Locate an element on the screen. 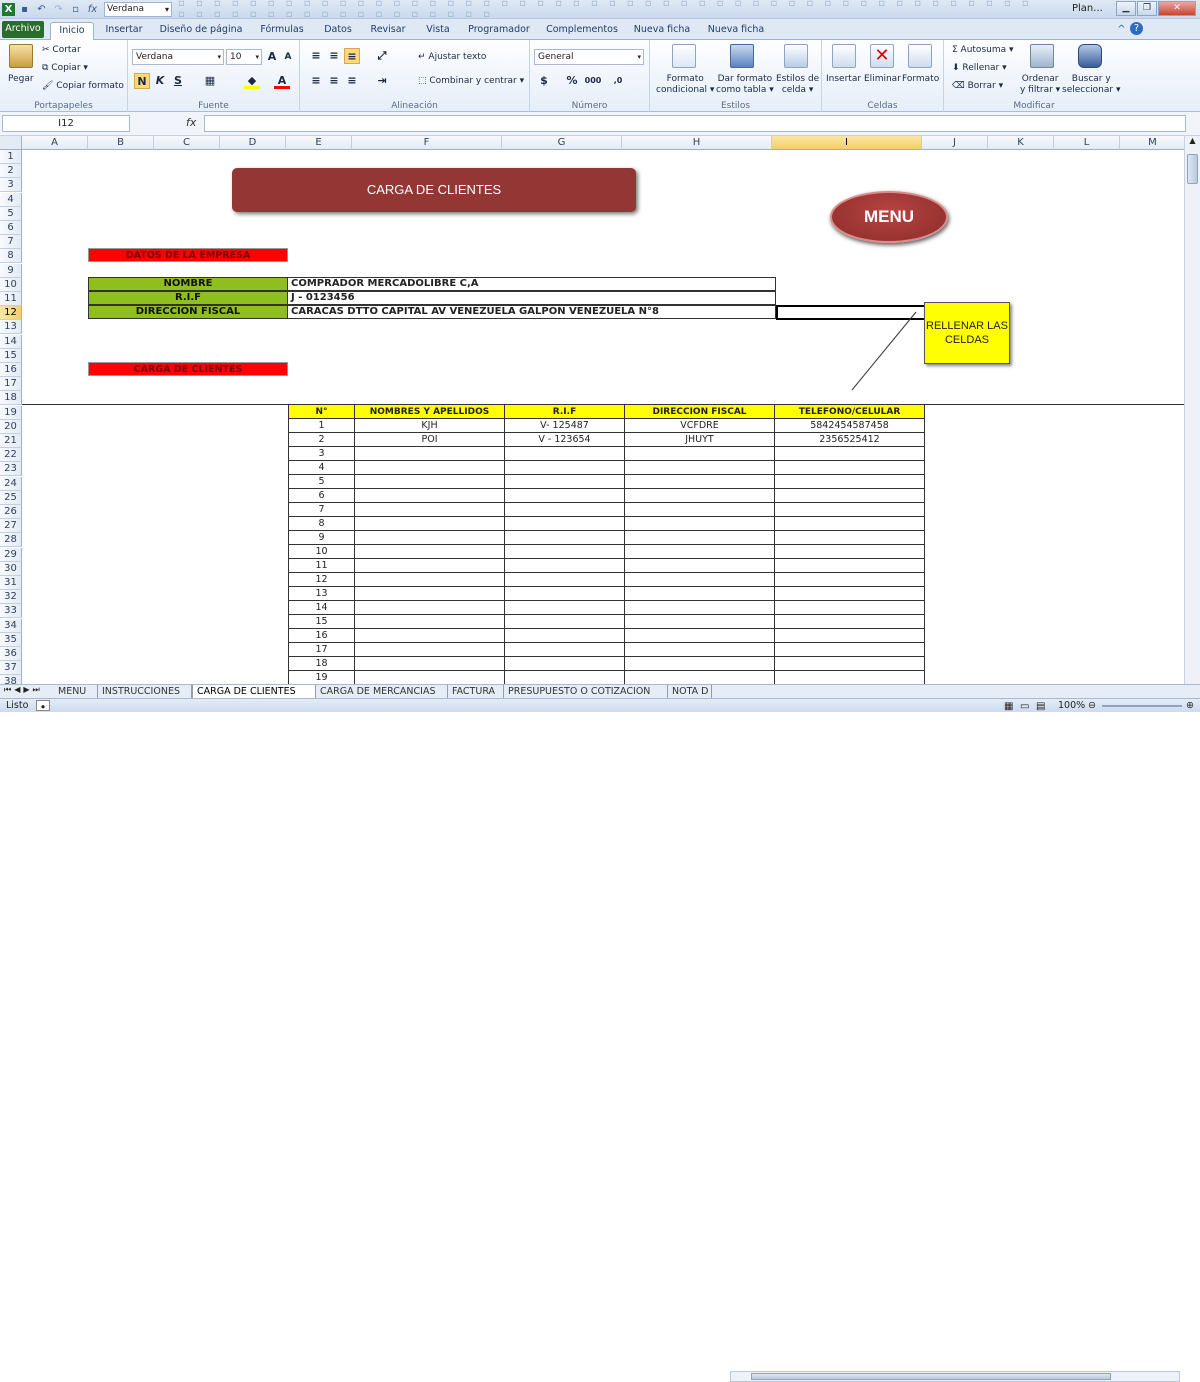  bold-button: N is located at coordinates (142, 81).